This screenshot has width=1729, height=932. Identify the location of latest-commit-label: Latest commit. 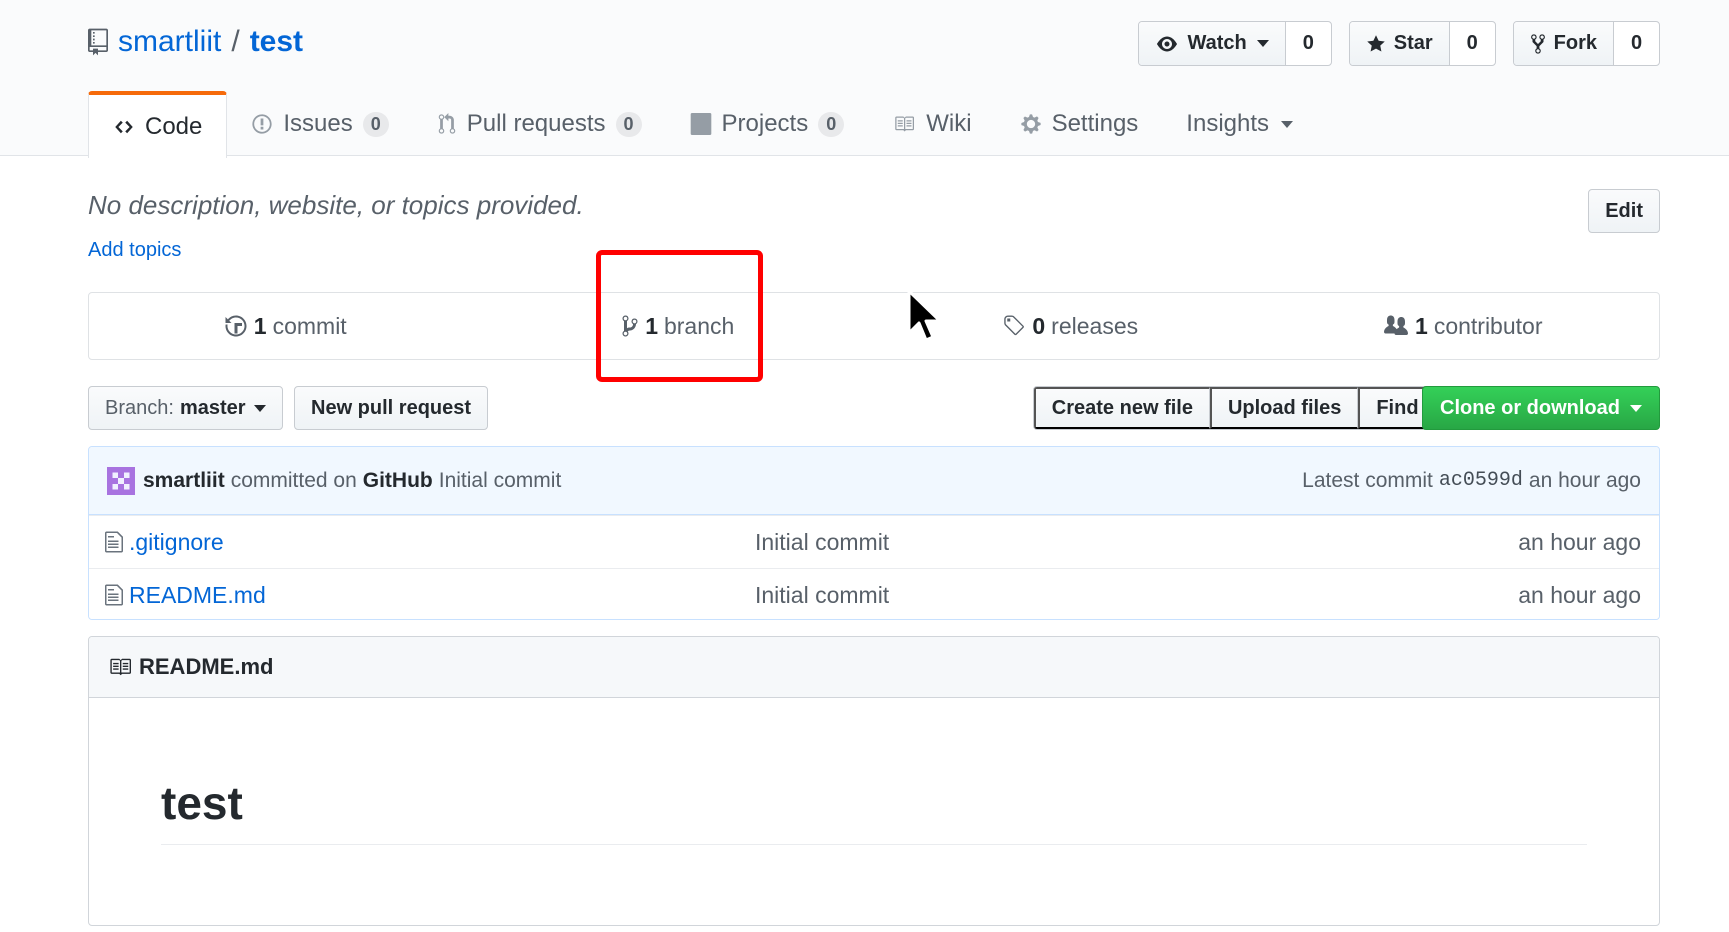
(1367, 480).